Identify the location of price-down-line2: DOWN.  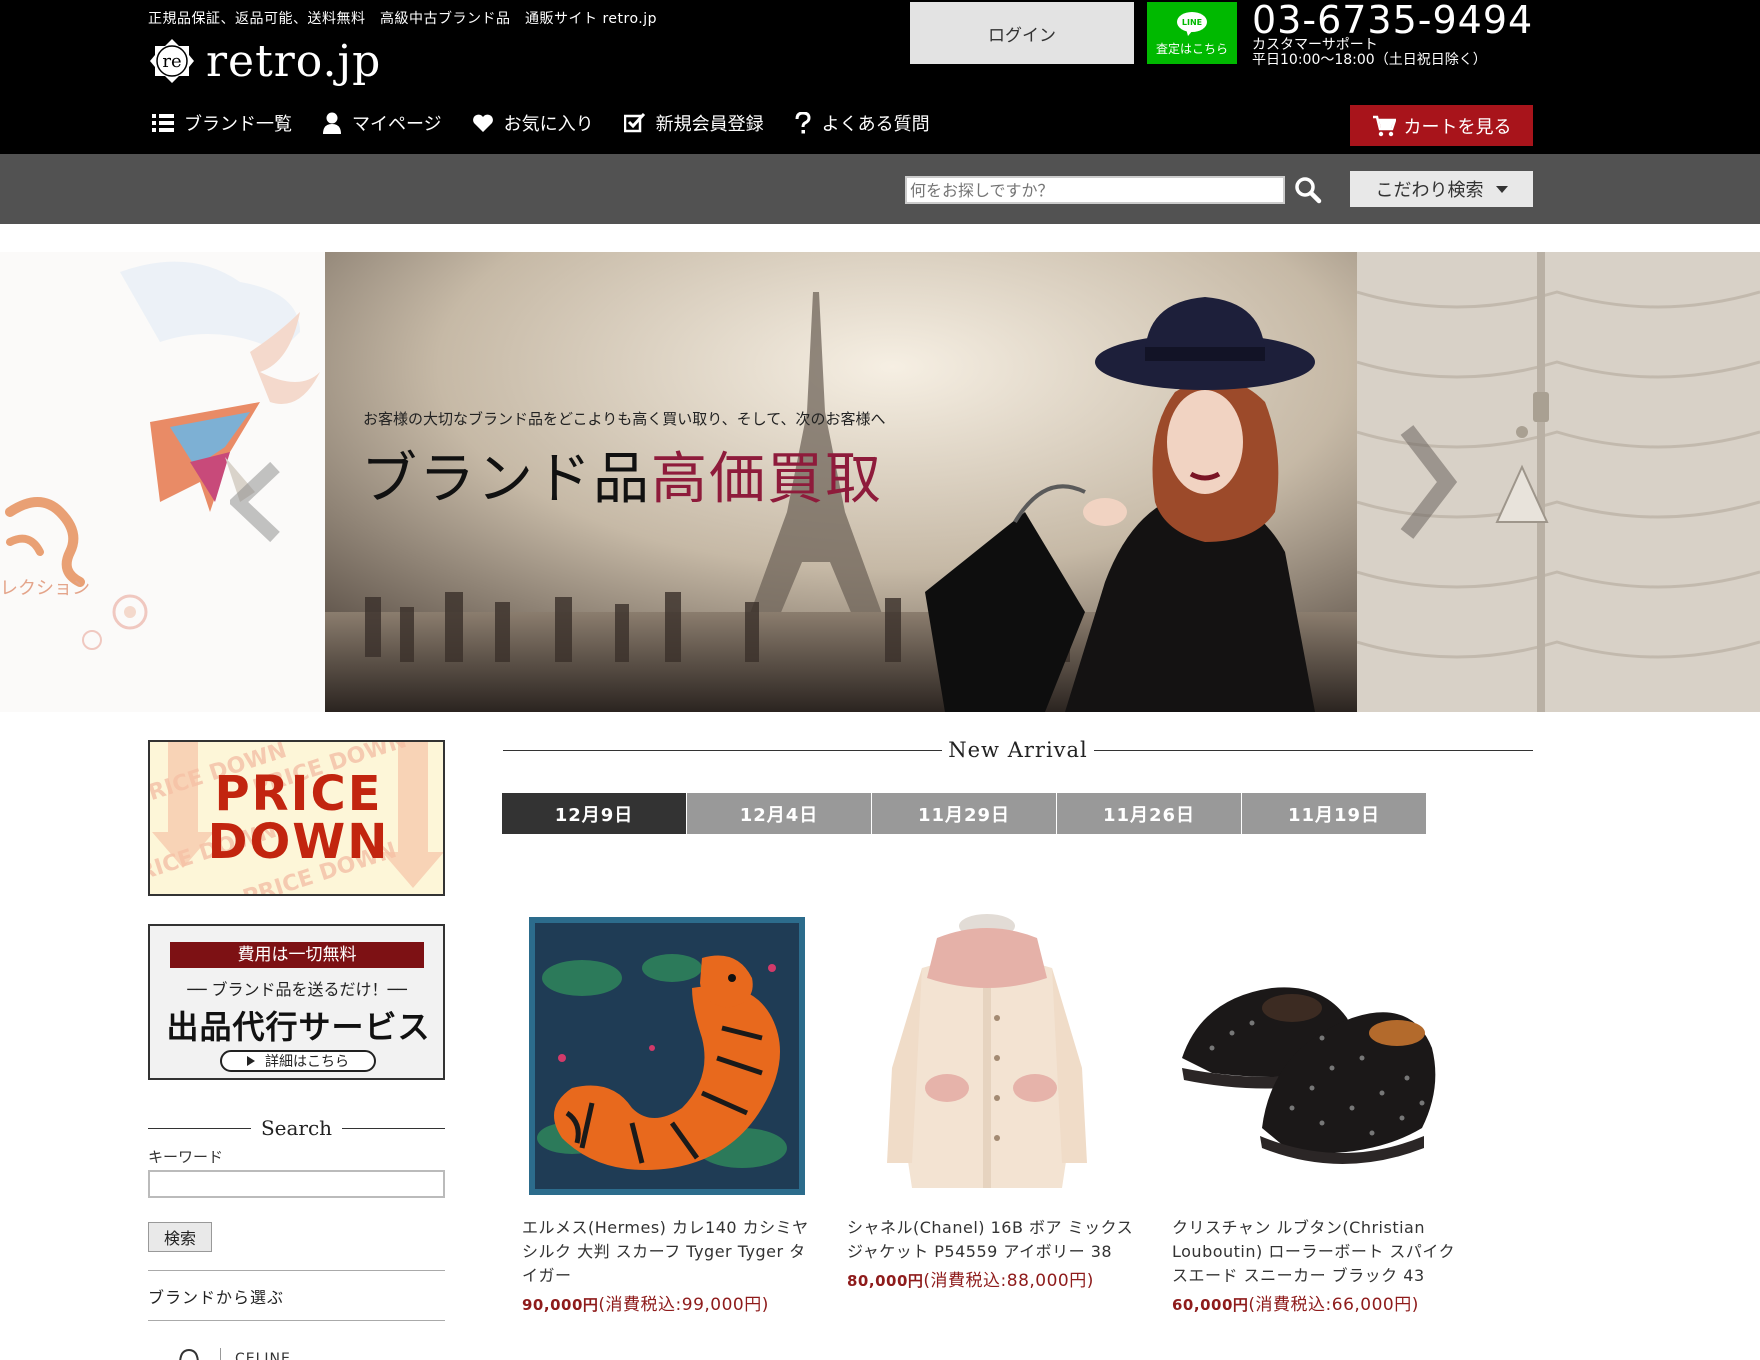
(298, 842).